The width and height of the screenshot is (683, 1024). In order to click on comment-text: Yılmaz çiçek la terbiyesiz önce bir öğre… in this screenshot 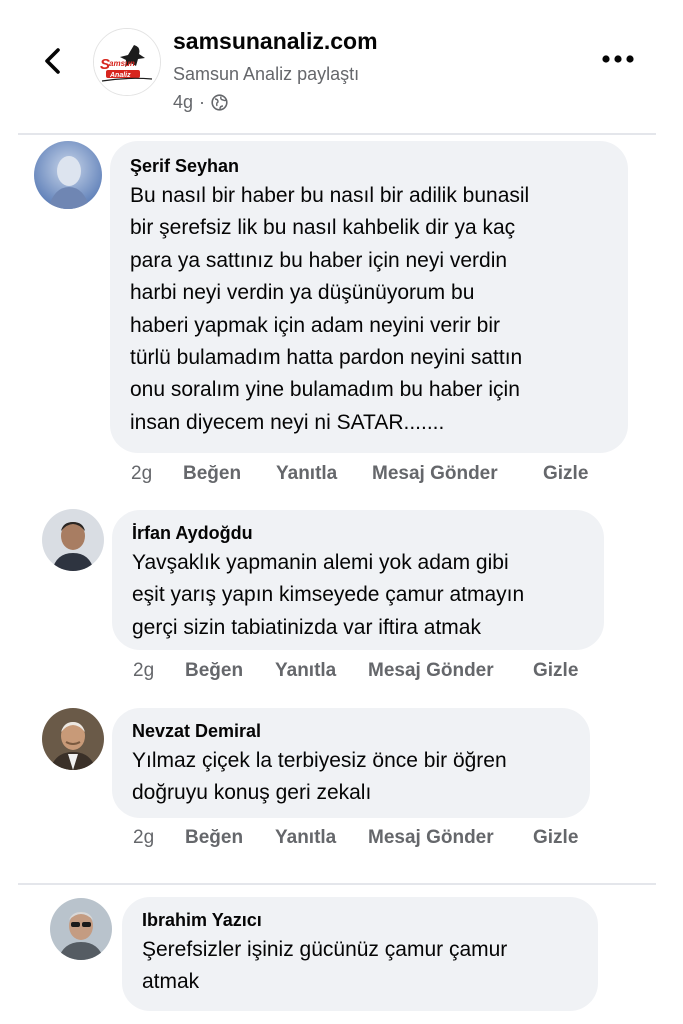, I will do `click(319, 777)`.